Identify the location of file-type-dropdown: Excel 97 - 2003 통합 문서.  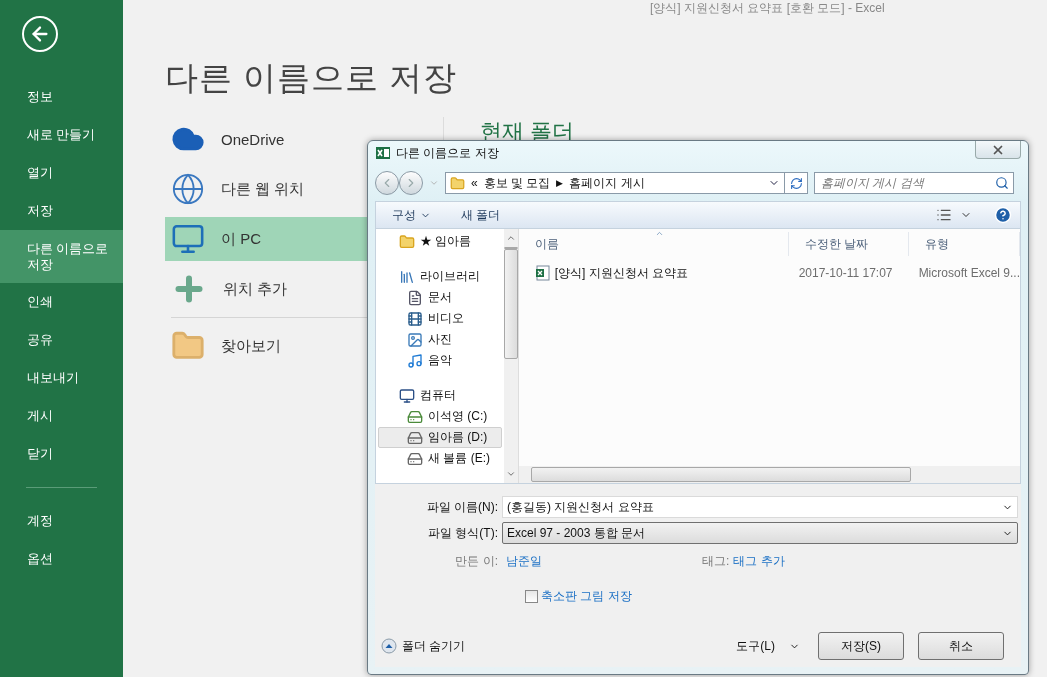
(760, 533).